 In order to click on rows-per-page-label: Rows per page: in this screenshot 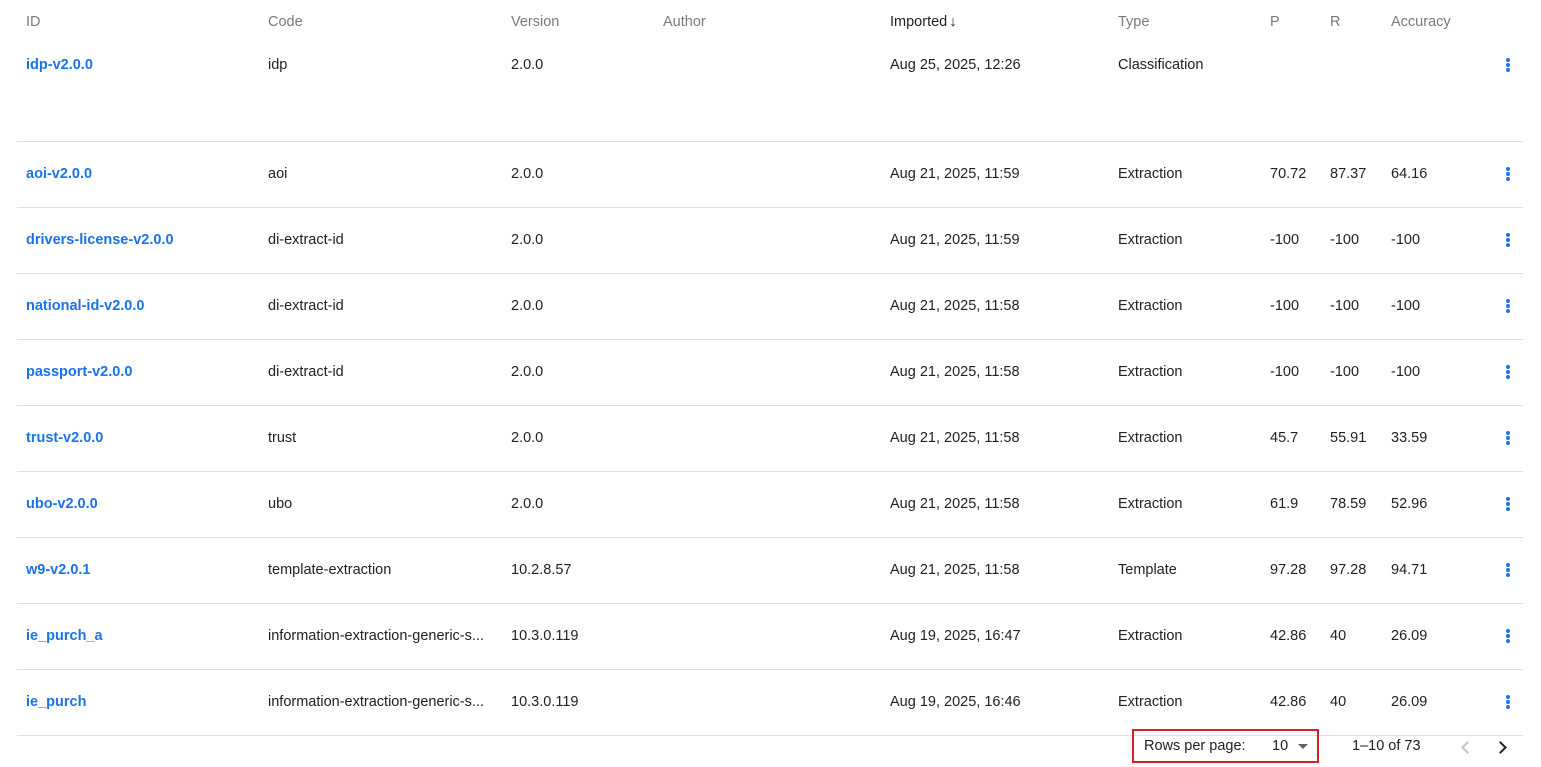, I will do `click(1195, 746)`.